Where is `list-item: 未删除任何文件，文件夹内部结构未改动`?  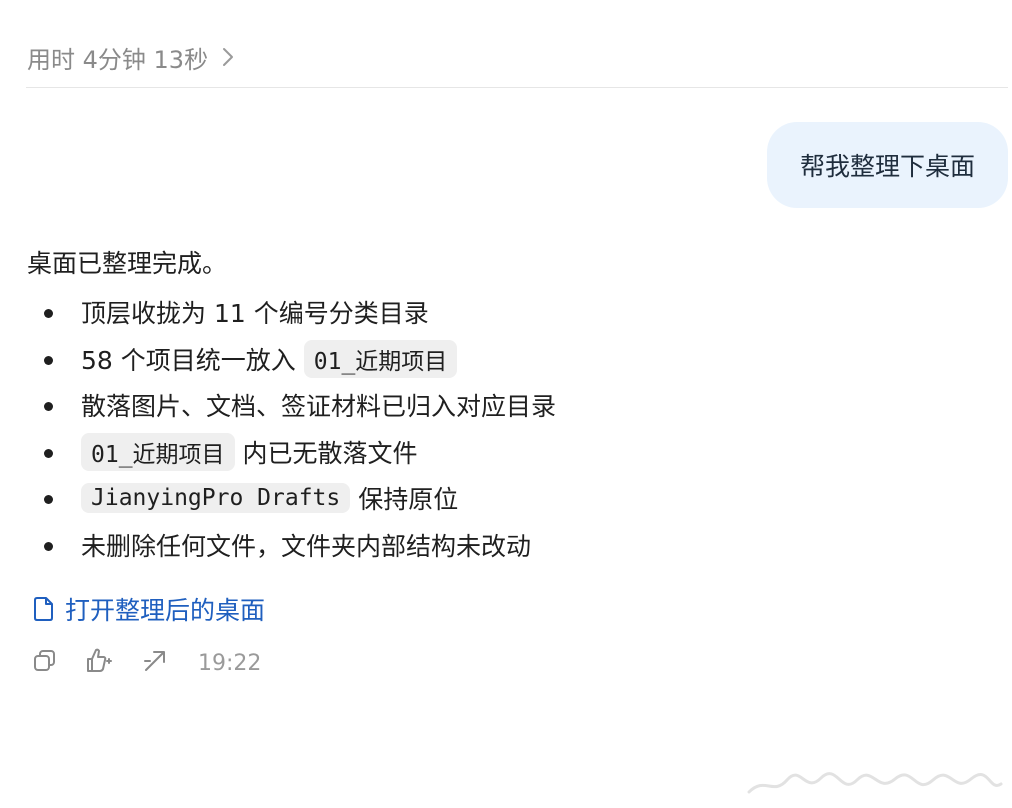
list-item: 未删除任何文件，文件夹内部结构未改动 is located at coordinates (507, 545).